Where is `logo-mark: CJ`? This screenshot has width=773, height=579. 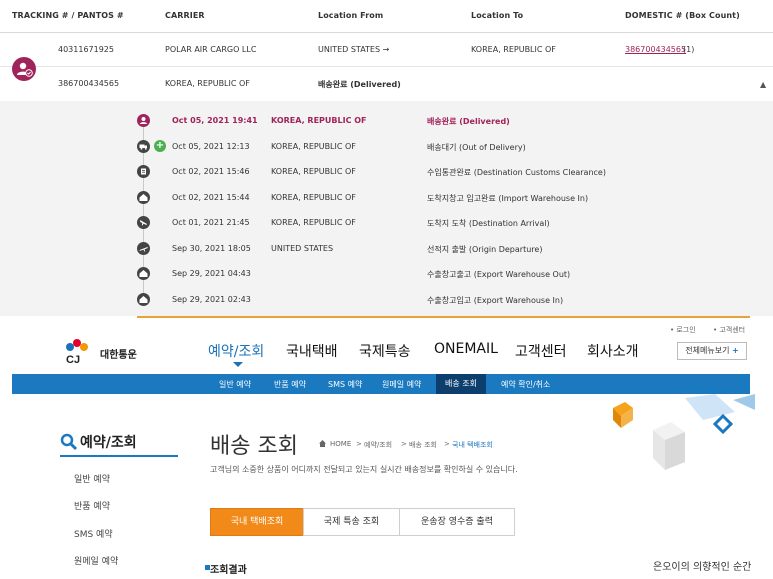 logo-mark: CJ is located at coordinates (73, 360).